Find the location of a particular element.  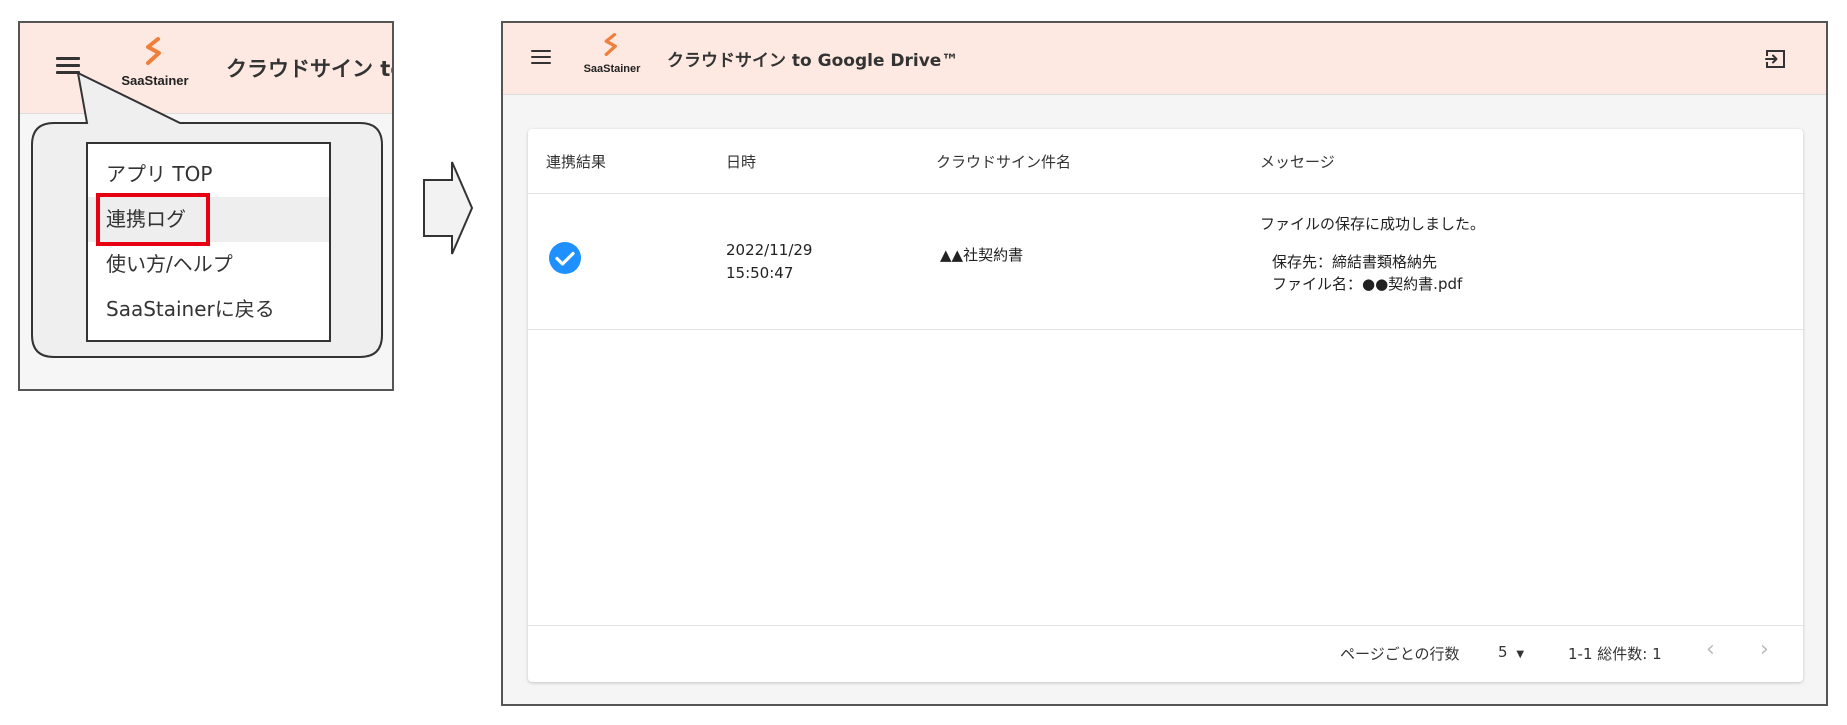

row-subject: ▲▲社契約書 is located at coordinates (982, 255).